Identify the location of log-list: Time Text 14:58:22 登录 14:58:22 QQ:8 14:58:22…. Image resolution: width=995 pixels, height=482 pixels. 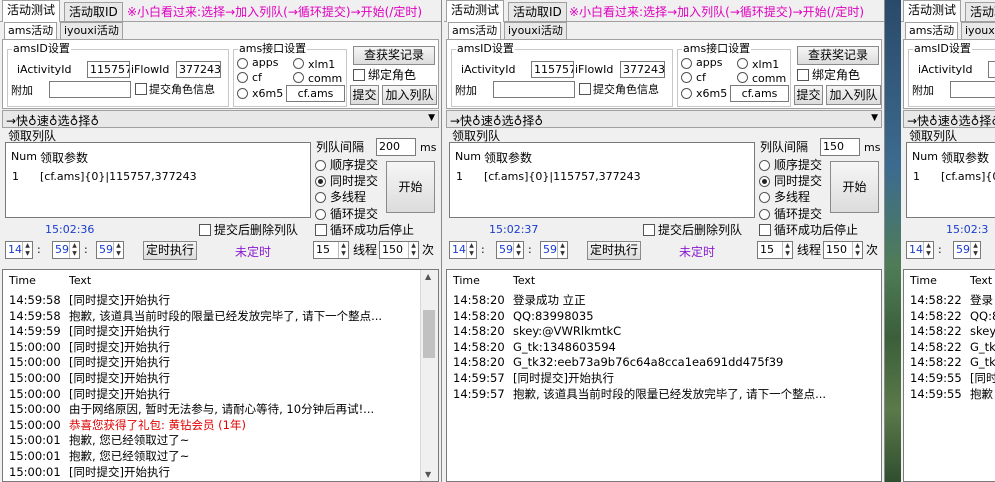
(949, 375).